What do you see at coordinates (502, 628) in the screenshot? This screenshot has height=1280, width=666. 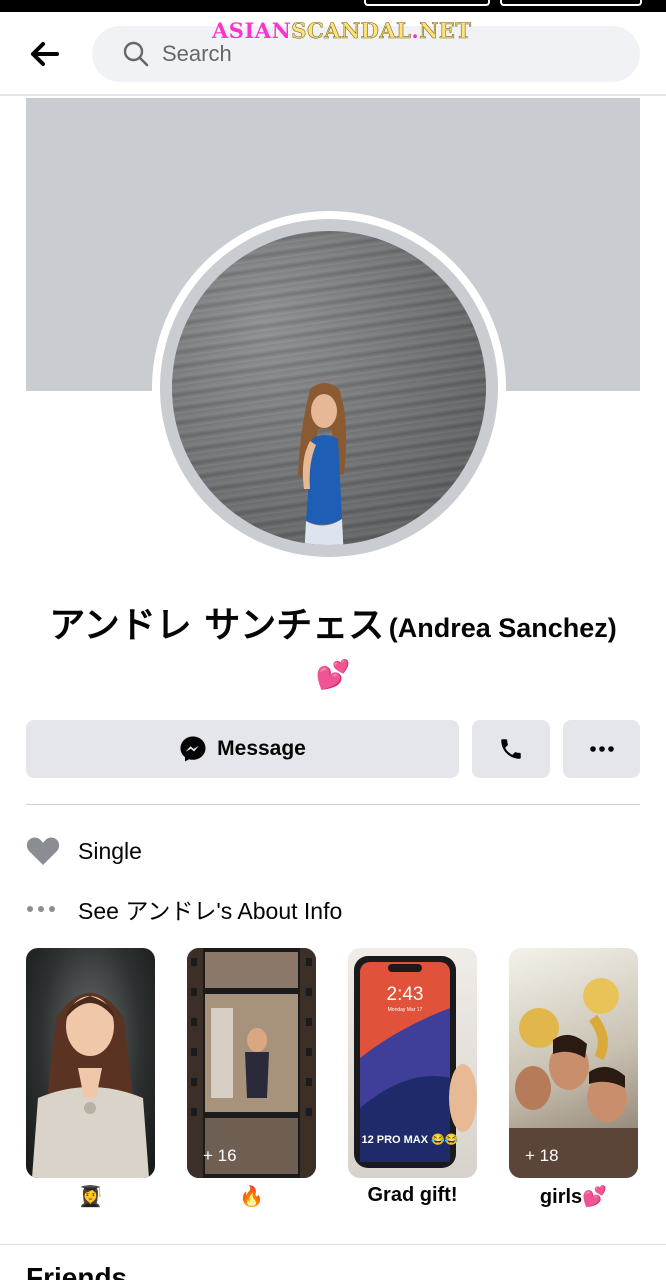 I see `profile-name-english: (Andrea Sanchez)` at bounding box center [502, 628].